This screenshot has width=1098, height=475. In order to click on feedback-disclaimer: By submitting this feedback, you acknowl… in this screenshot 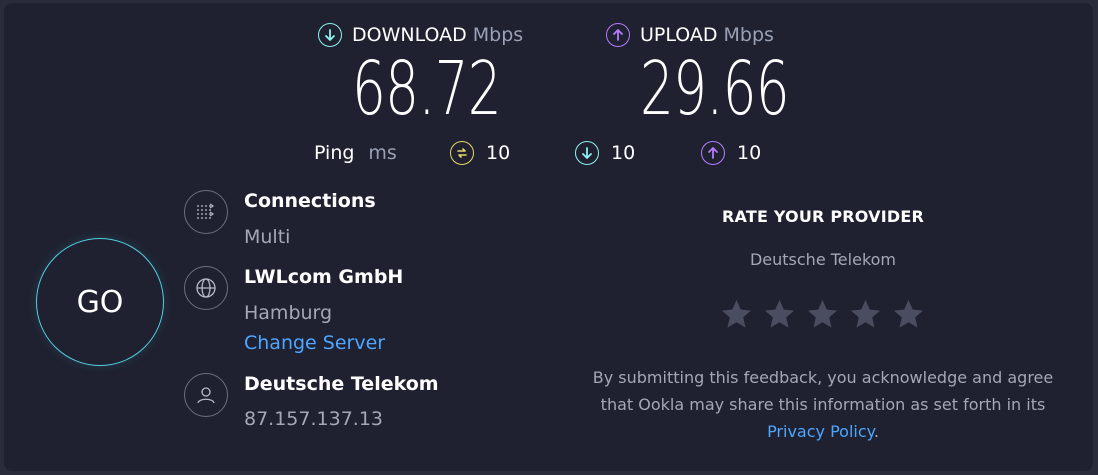, I will do `click(823, 404)`.